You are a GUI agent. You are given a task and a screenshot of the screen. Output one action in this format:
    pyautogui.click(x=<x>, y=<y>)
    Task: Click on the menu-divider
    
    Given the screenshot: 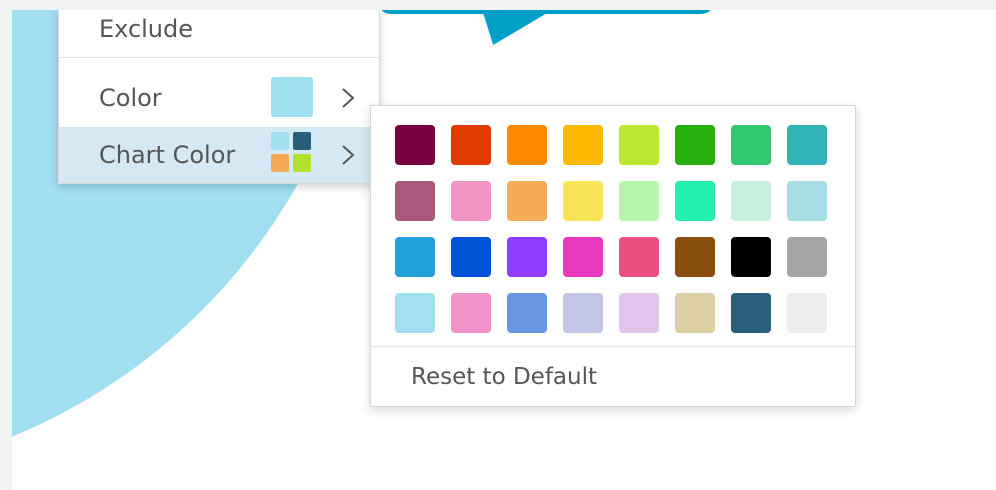 What is the action you would take?
    pyautogui.click(x=219, y=57)
    